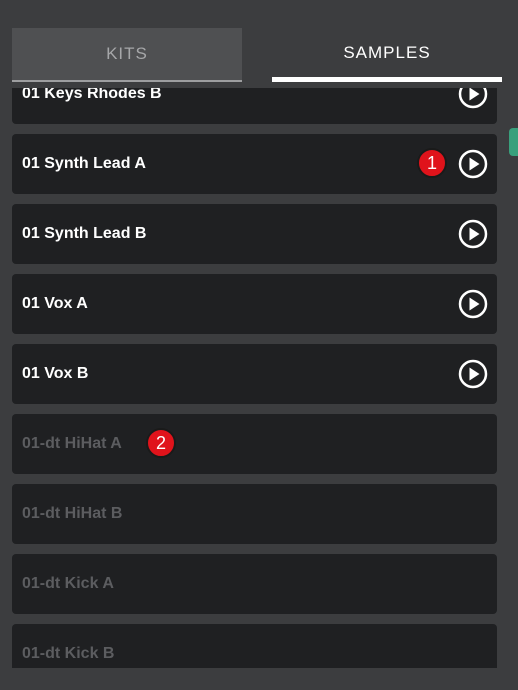 This screenshot has width=518, height=690. I want to click on sample-label: 01 Keys Rhodes B, so click(92, 95).